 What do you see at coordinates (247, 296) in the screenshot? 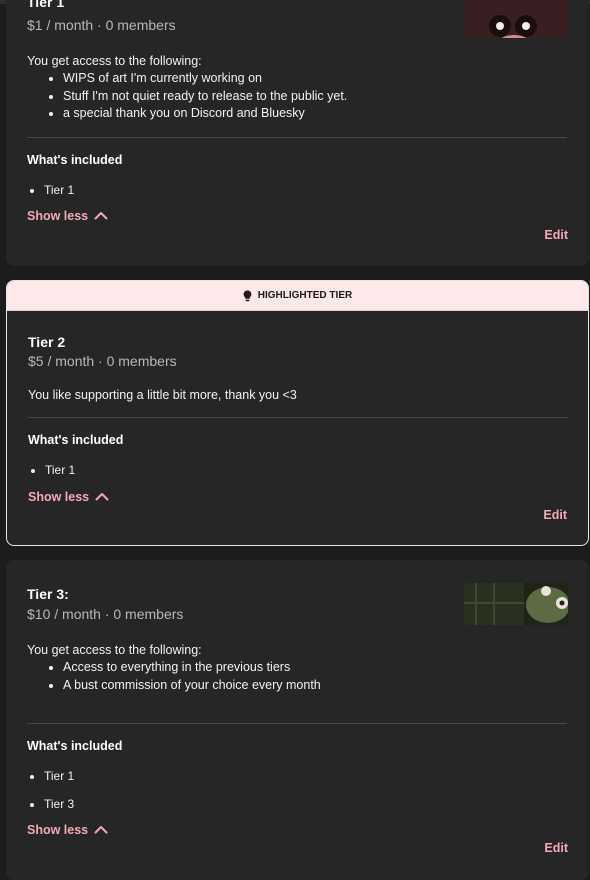
I see `lightbulb-icon` at bounding box center [247, 296].